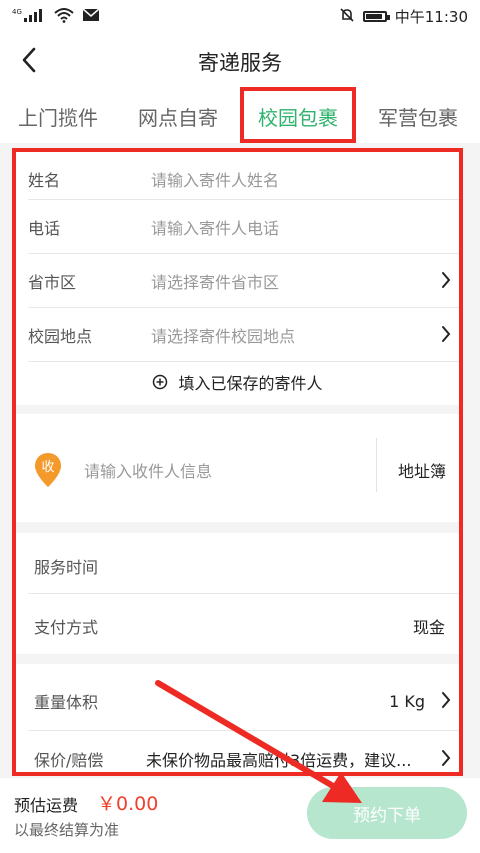 This screenshot has height=853, width=480. What do you see at coordinates (376, 465) in the screenshot?
I see `divider-vertical` at bounding box center [376, 465].